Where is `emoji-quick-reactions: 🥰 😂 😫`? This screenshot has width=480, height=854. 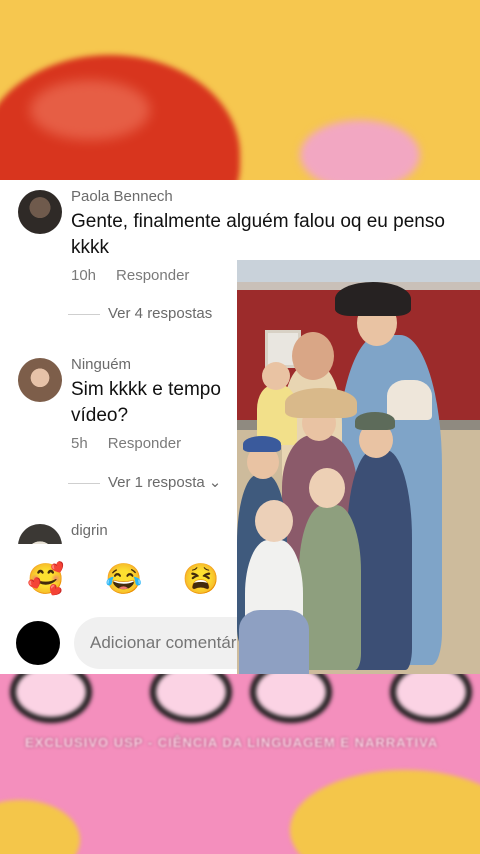
emoji-quick-reactions: 🥰 😂 😫 is located at coordinates (120, 582).